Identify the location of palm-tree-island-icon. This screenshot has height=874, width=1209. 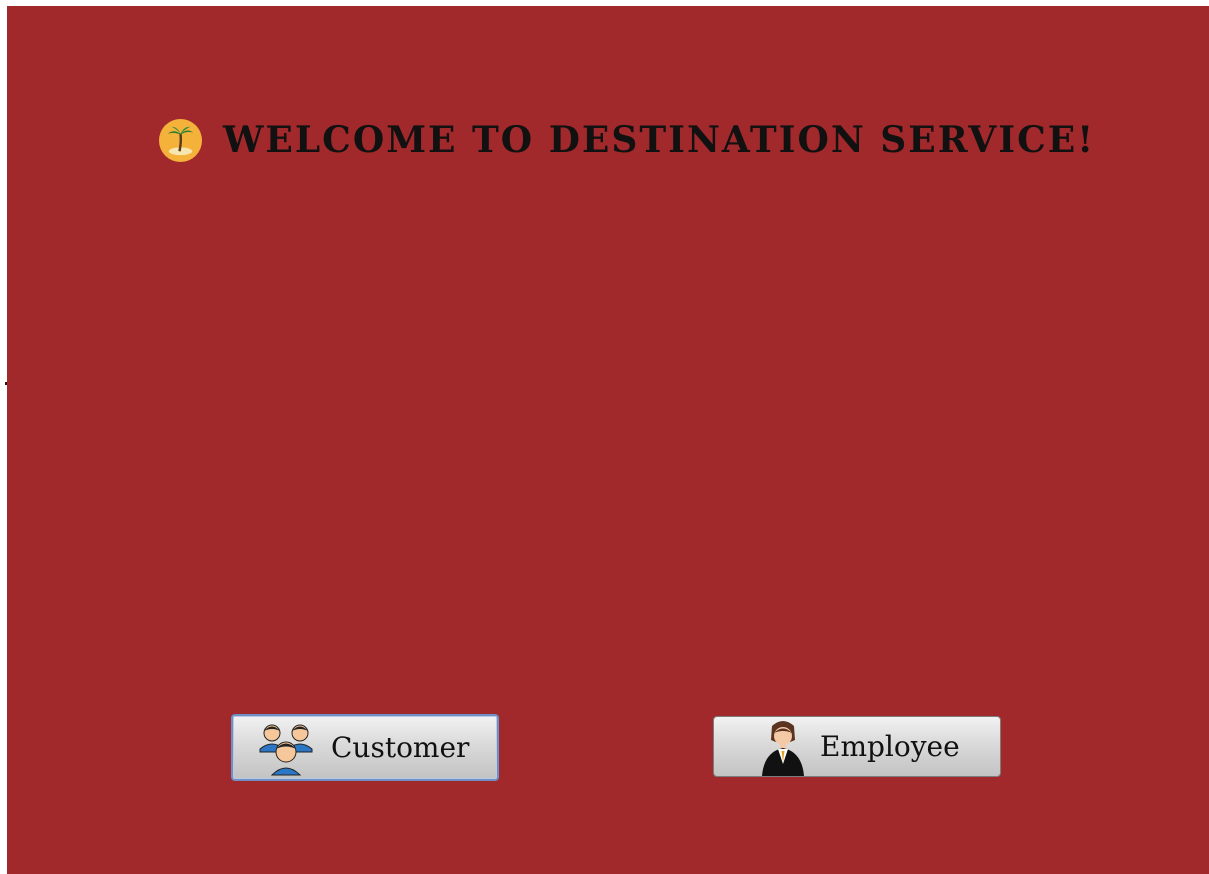
(180, 140).